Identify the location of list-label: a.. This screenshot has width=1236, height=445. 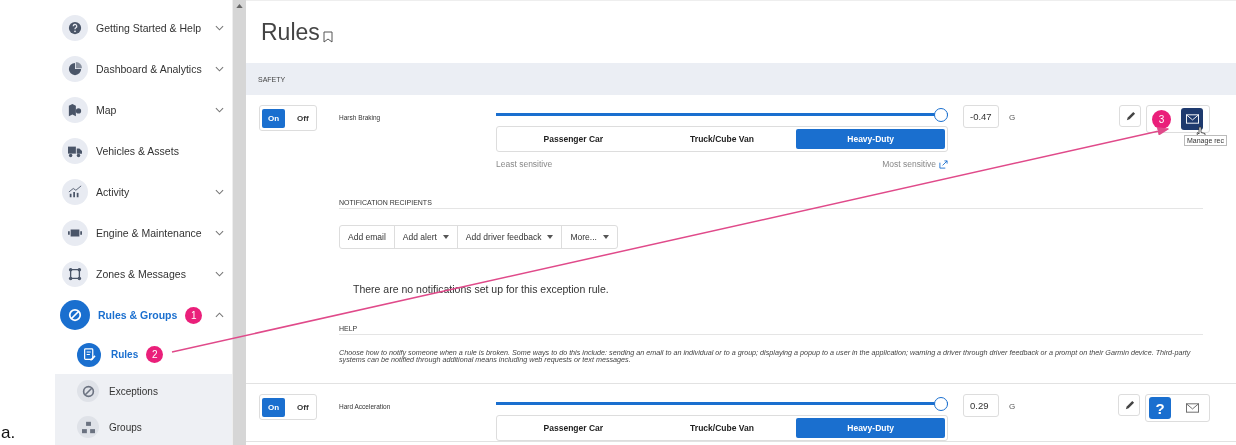
(8, 433).